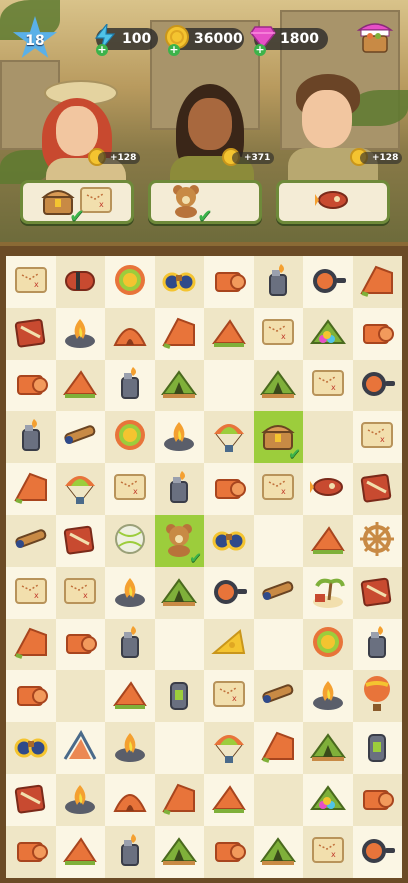 The image size is (408, 883). I want to click on binoculars-icon, so click(31, 748).